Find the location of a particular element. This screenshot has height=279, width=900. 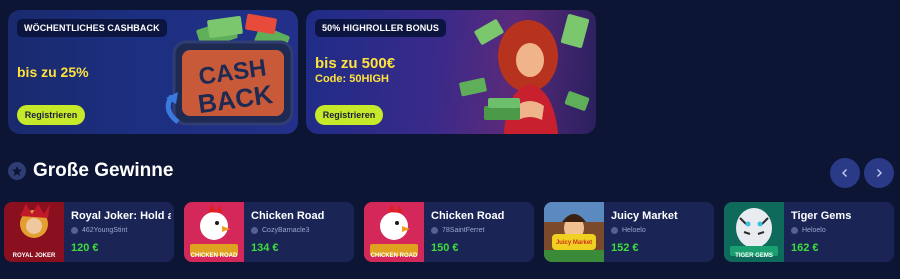

winner-card: TIGER GEMS Tiger Gems Heloelo 162 € is located at coordinates (809, 232).